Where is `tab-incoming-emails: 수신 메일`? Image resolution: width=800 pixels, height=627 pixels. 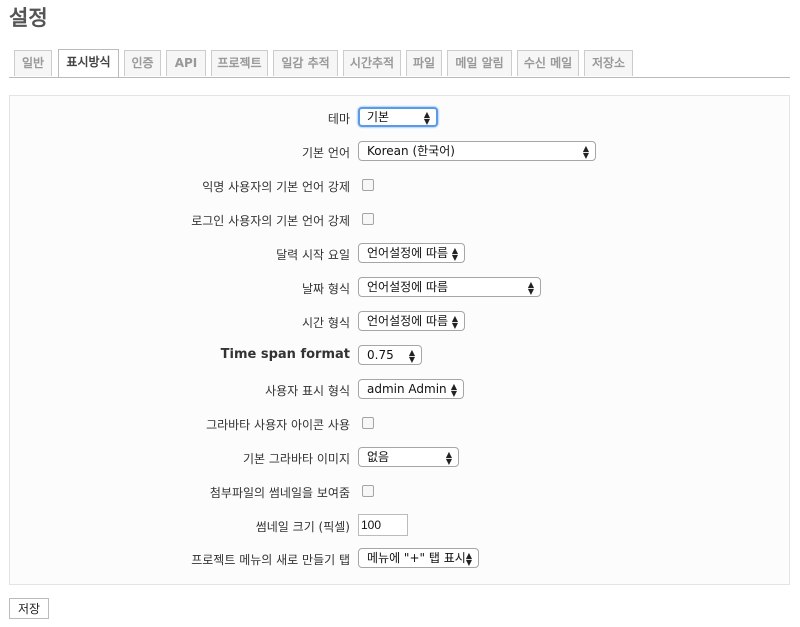 tab-incoming-emails: 수신 메일 is located at coordinates (548, 63).